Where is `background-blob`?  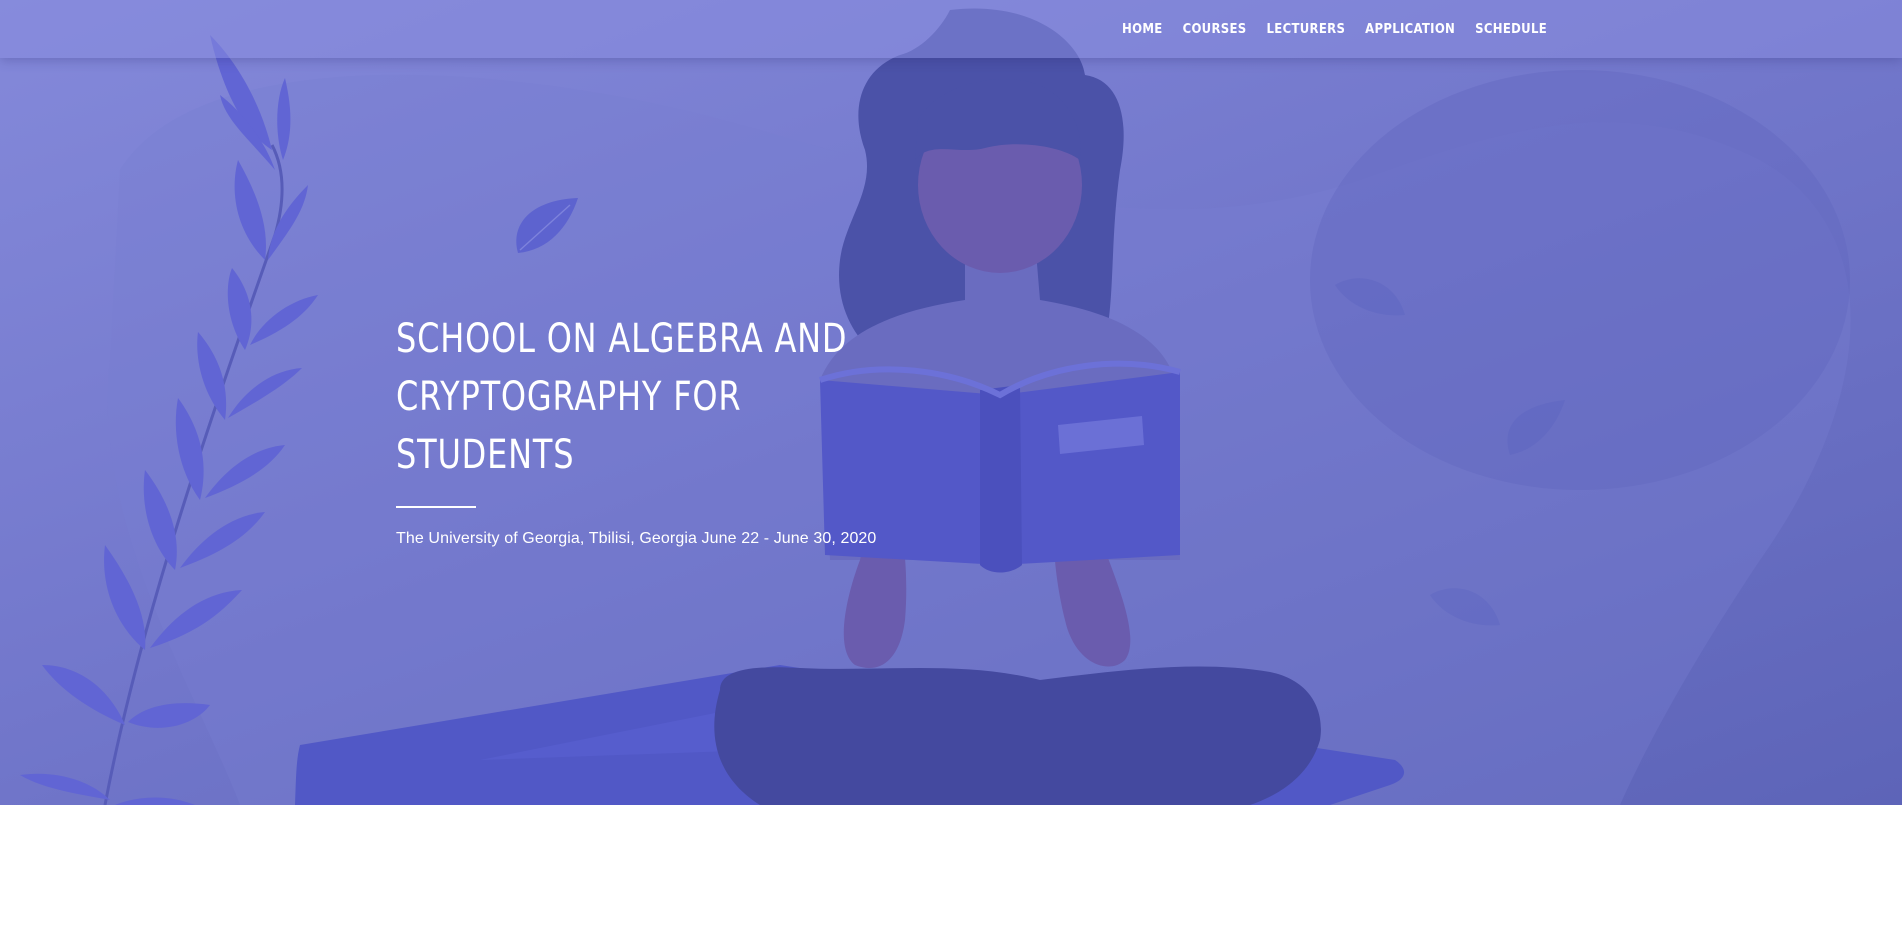 background-blob is located at coordinates (1580, 280).